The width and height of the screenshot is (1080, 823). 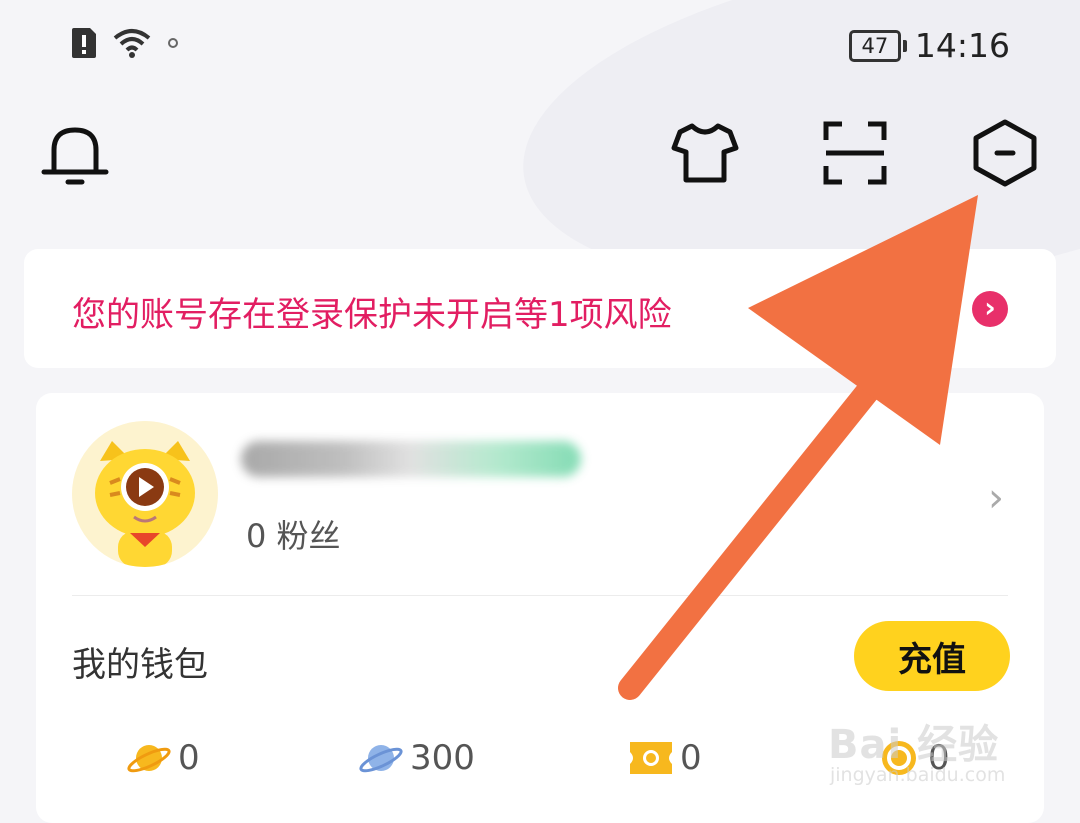 I want to click on fans-count: 0 粉丝, so click(x=293, y=534).